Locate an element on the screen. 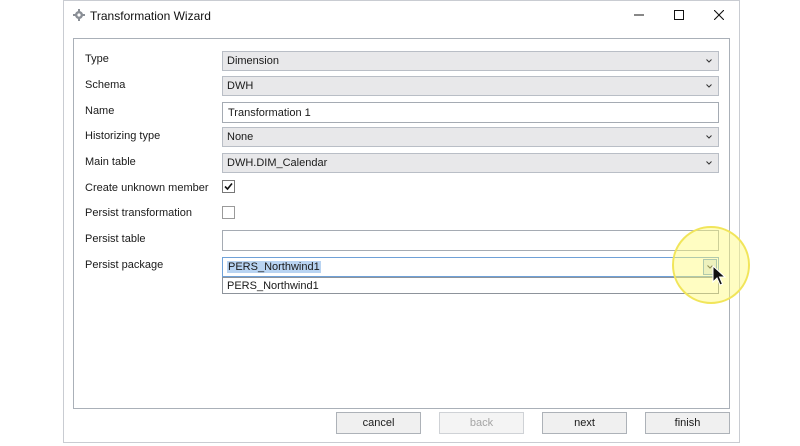 This screenshot has height=446, width=800. title-bar: Transformation Wizard is located at coordinates (401, 16).